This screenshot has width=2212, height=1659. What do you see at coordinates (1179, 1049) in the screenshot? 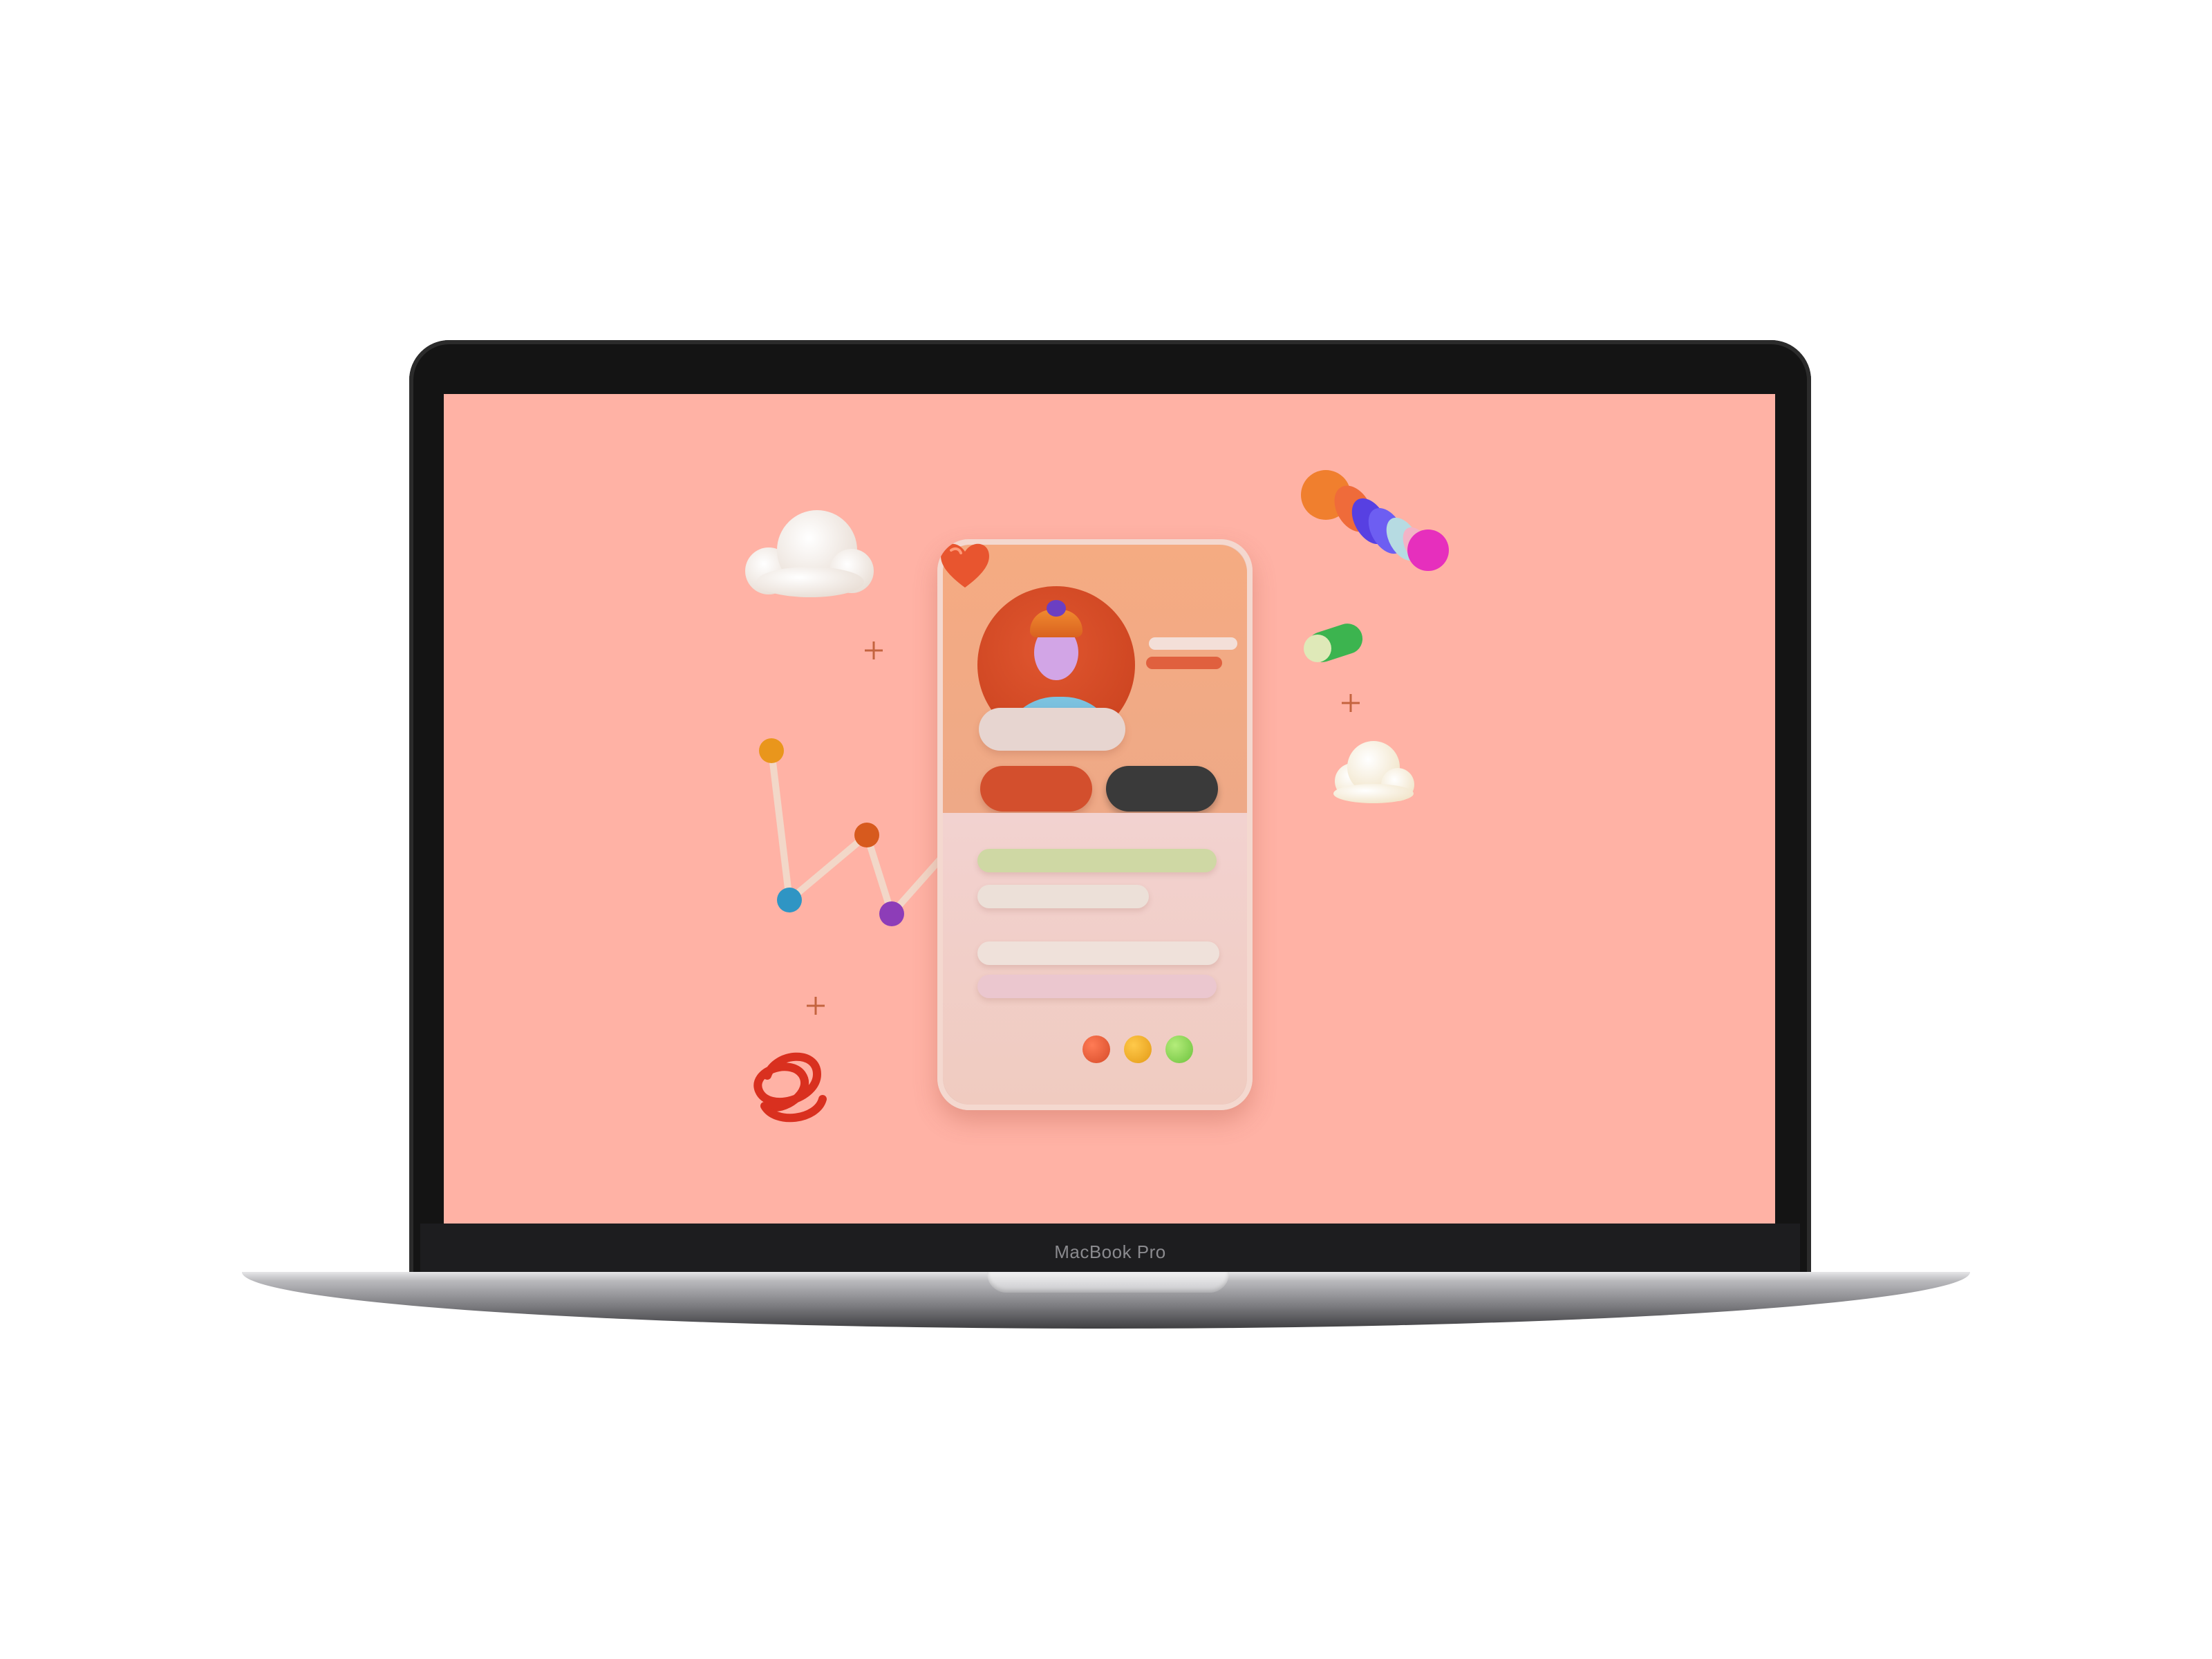
I see `color-dot-green` at bounding box center [1179, 1049].